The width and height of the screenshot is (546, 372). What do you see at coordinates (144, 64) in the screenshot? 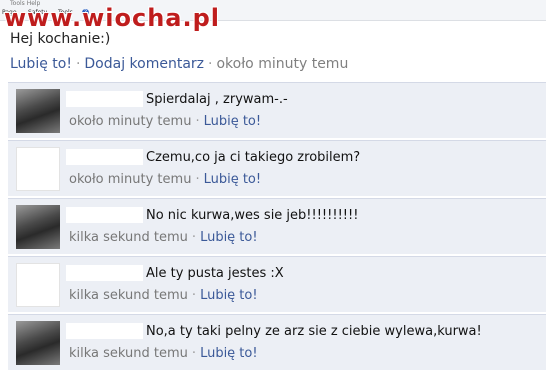
I see `add-comment-link: Dodaj komentarz` at bounding box center [144, 64].